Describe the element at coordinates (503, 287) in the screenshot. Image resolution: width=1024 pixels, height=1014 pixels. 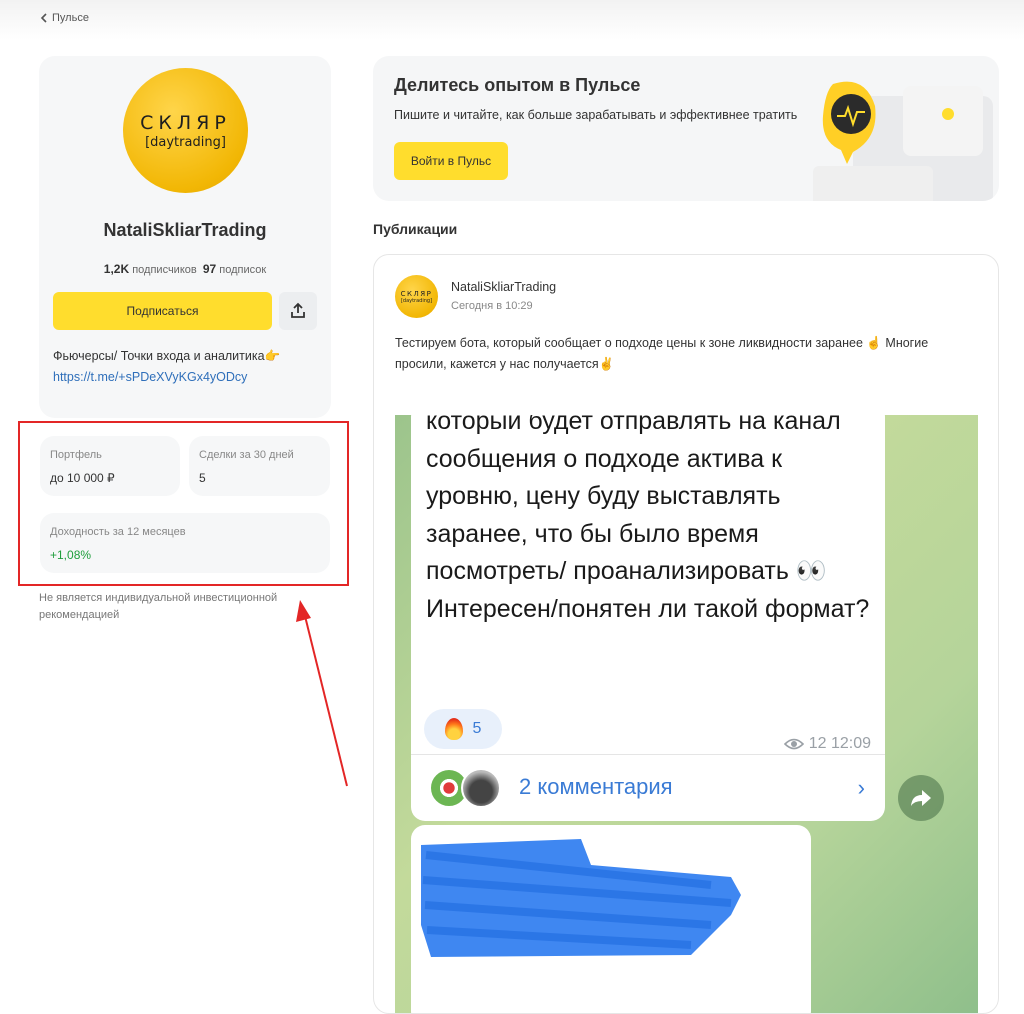
I see `post-author-name: NataliSkliarTrading` at that location.